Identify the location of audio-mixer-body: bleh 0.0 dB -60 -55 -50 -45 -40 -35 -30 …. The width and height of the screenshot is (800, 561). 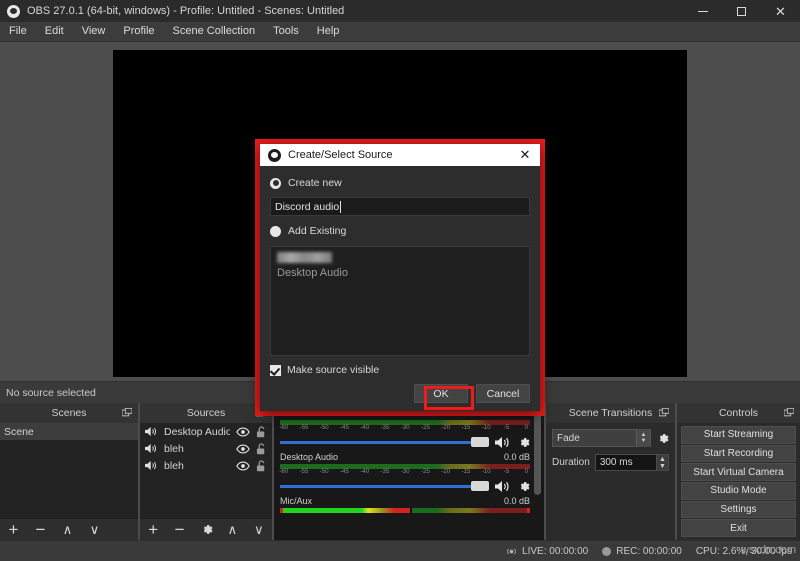
(409, 471).